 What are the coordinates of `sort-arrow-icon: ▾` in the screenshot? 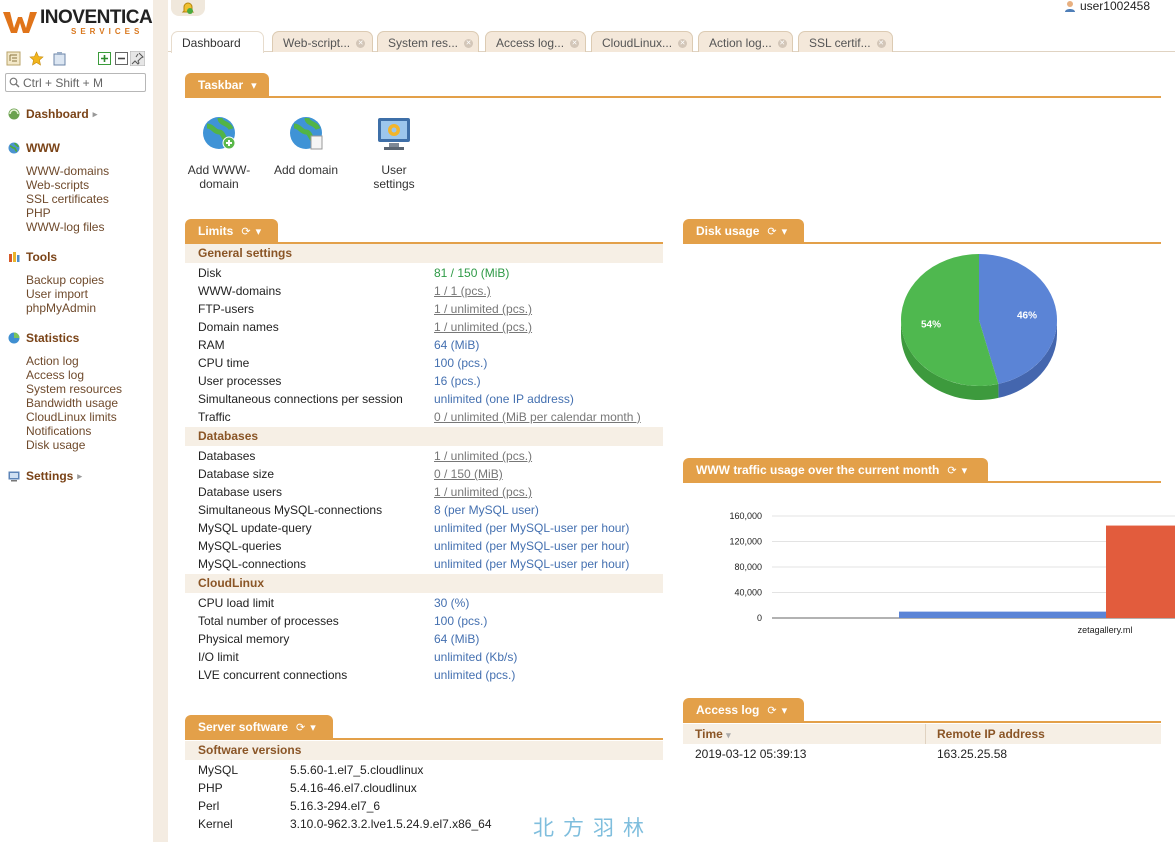 It's located at (728, 735).